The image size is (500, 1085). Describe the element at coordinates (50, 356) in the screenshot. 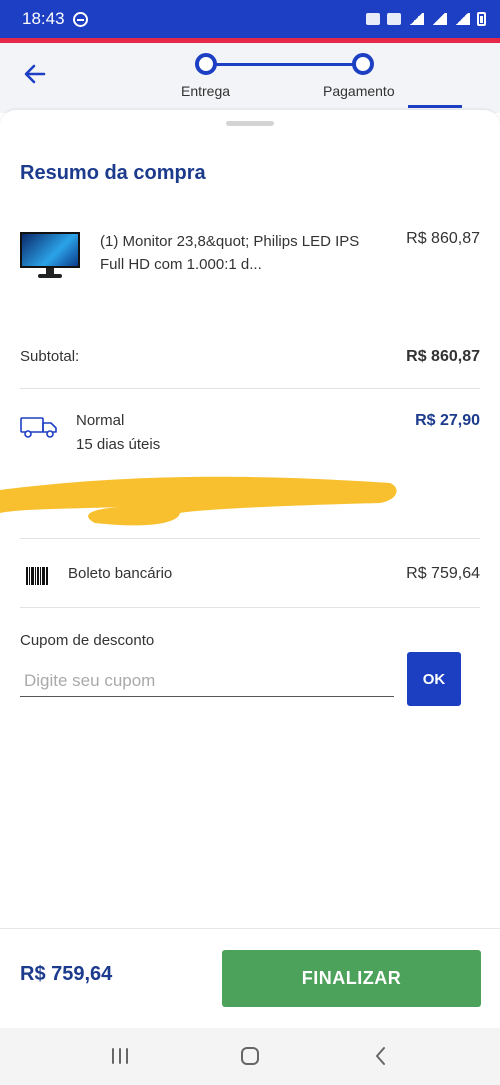

I see `subtotal-label: Subtotal:` at that location.